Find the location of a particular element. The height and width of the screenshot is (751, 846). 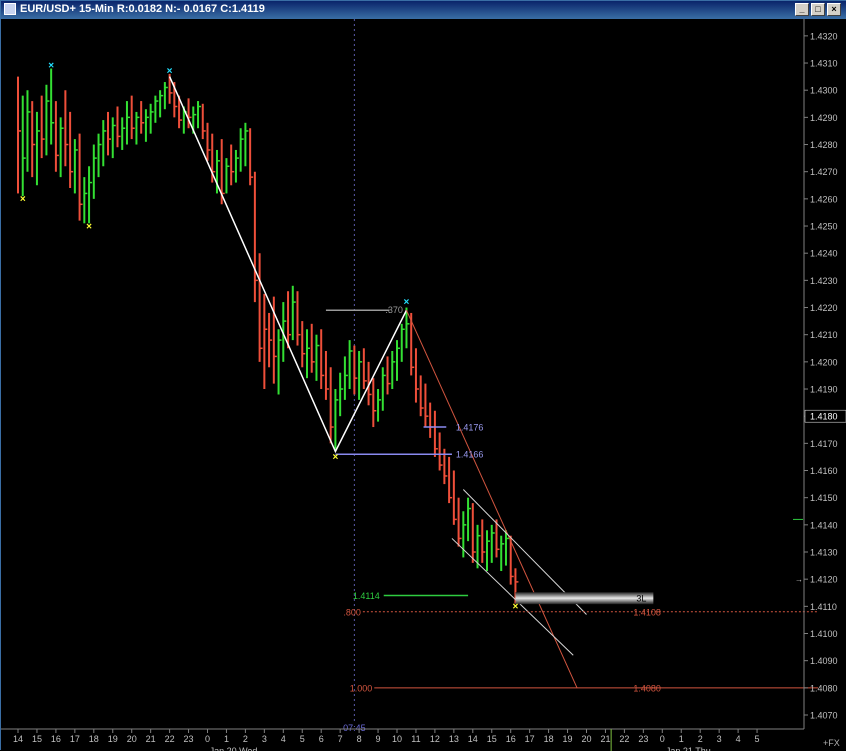

y-tick-label: 1.4170 is located at coordinates (824, 444).